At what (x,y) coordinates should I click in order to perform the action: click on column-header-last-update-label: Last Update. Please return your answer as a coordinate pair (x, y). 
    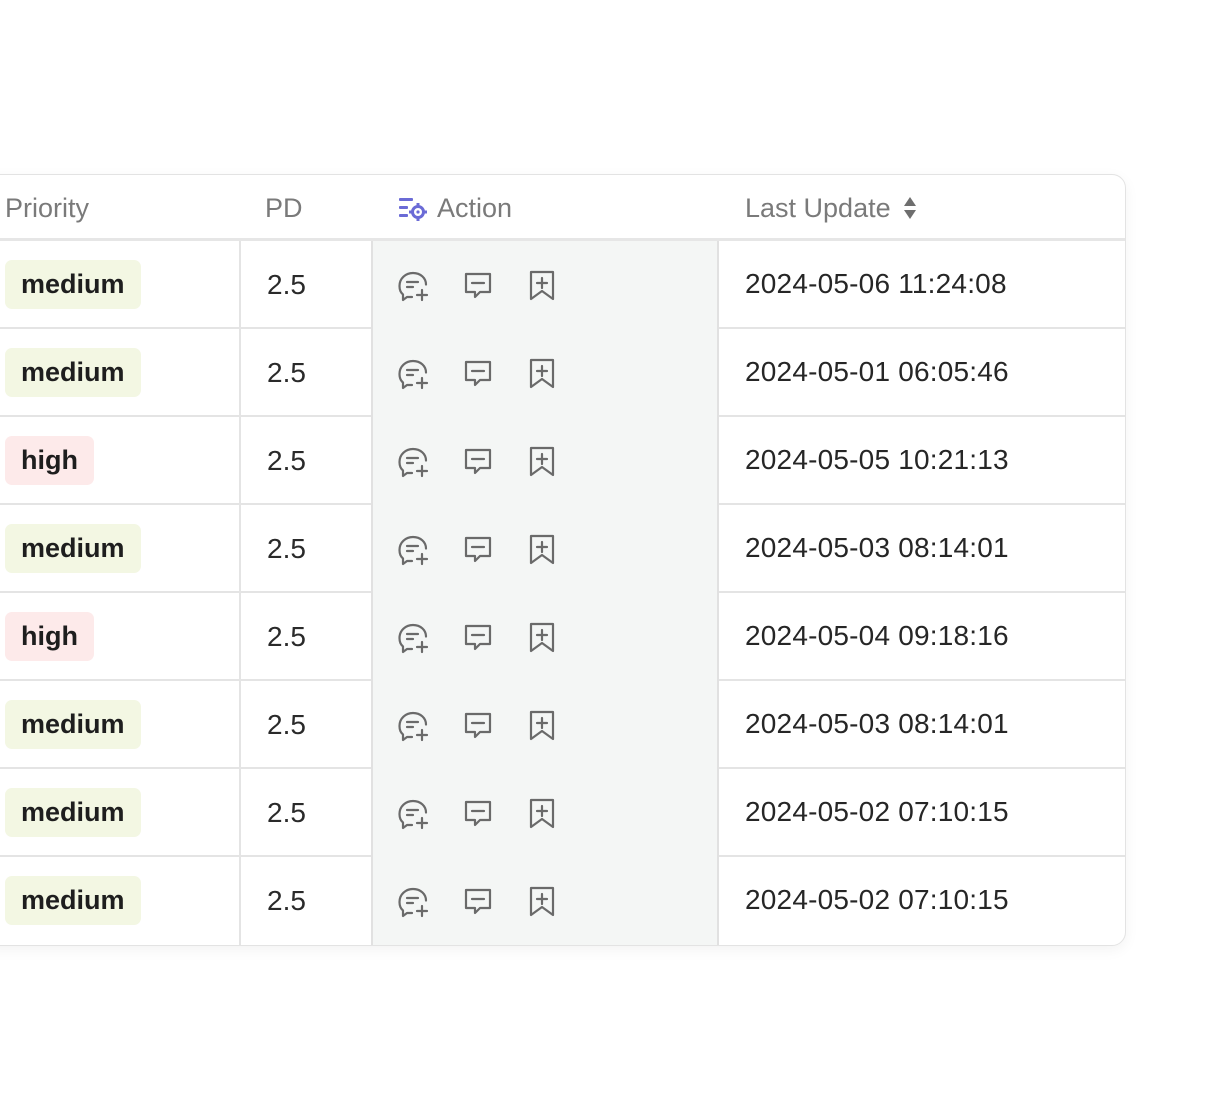
    Looking at the image, I should click on (818, 207).